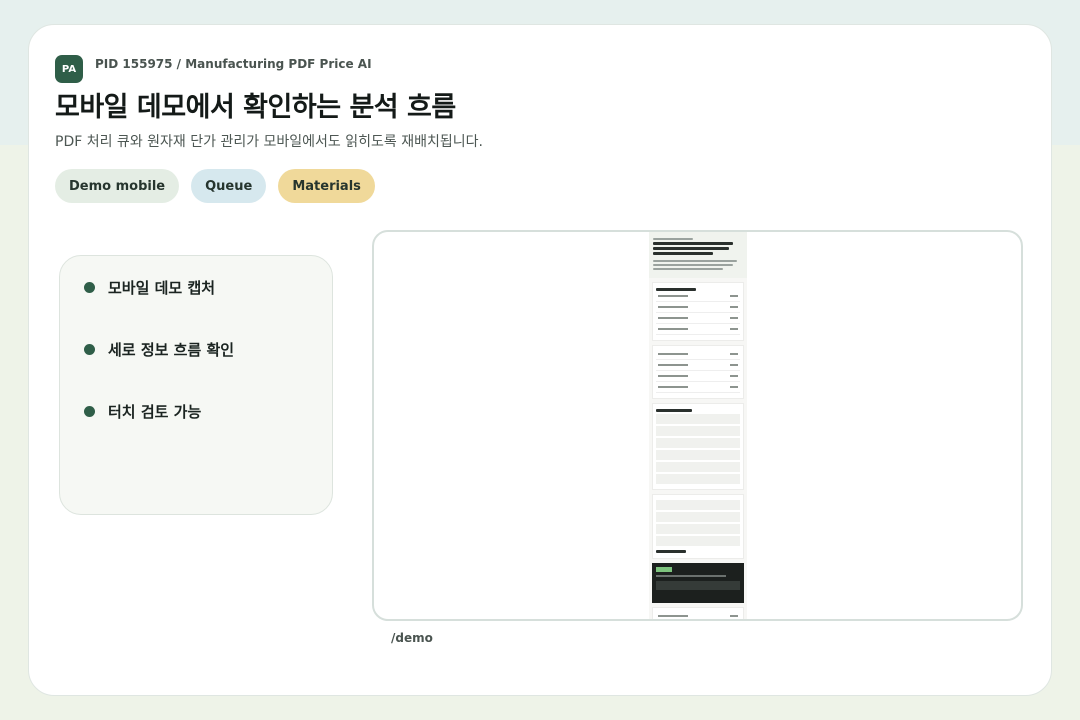  I want to click on mobile-screenshot, so click(698, 425).